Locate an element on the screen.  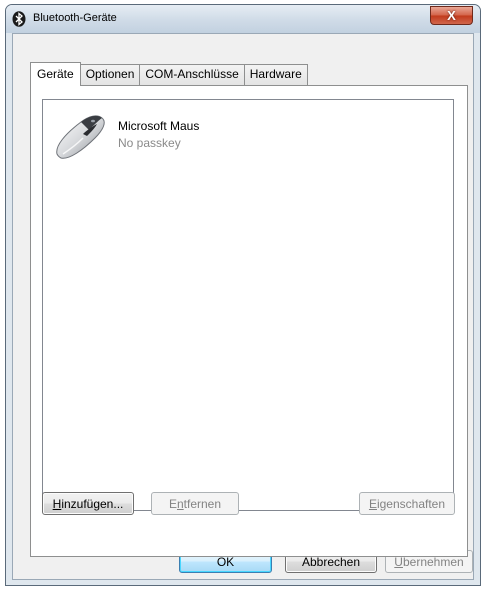
button-label: tfernen is located at coordinates (202, 503).